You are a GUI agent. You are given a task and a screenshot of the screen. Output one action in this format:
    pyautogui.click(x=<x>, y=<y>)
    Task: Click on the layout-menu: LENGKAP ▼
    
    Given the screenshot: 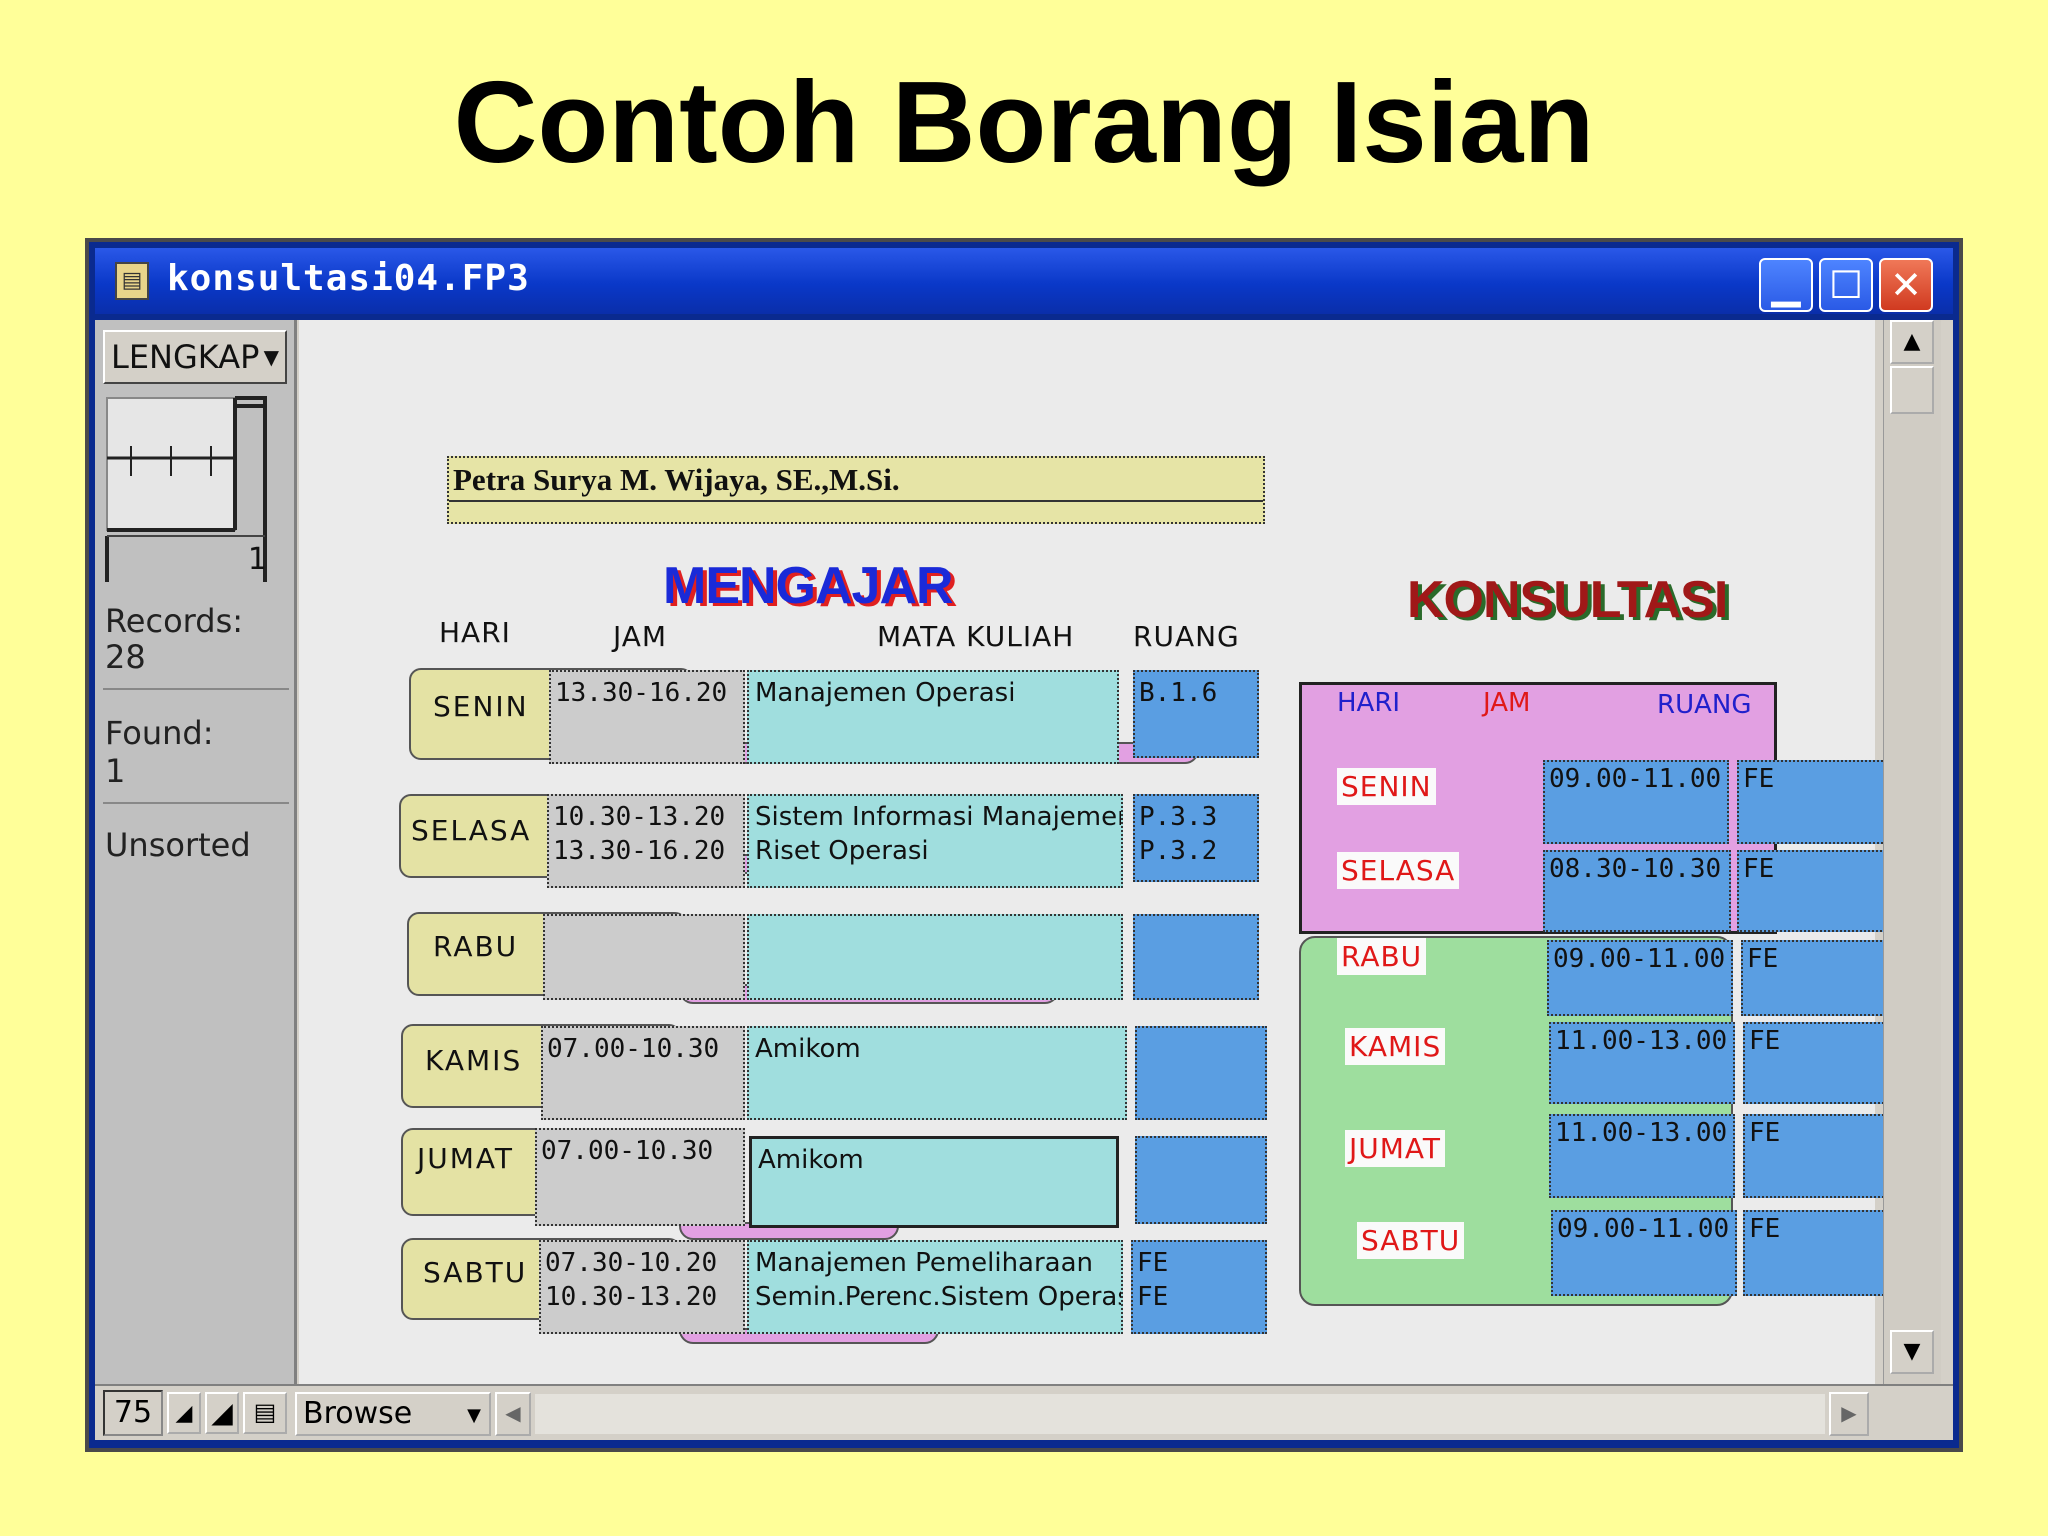 What is the action you would take?
    pyautogui.click(x=195, y=357)
    